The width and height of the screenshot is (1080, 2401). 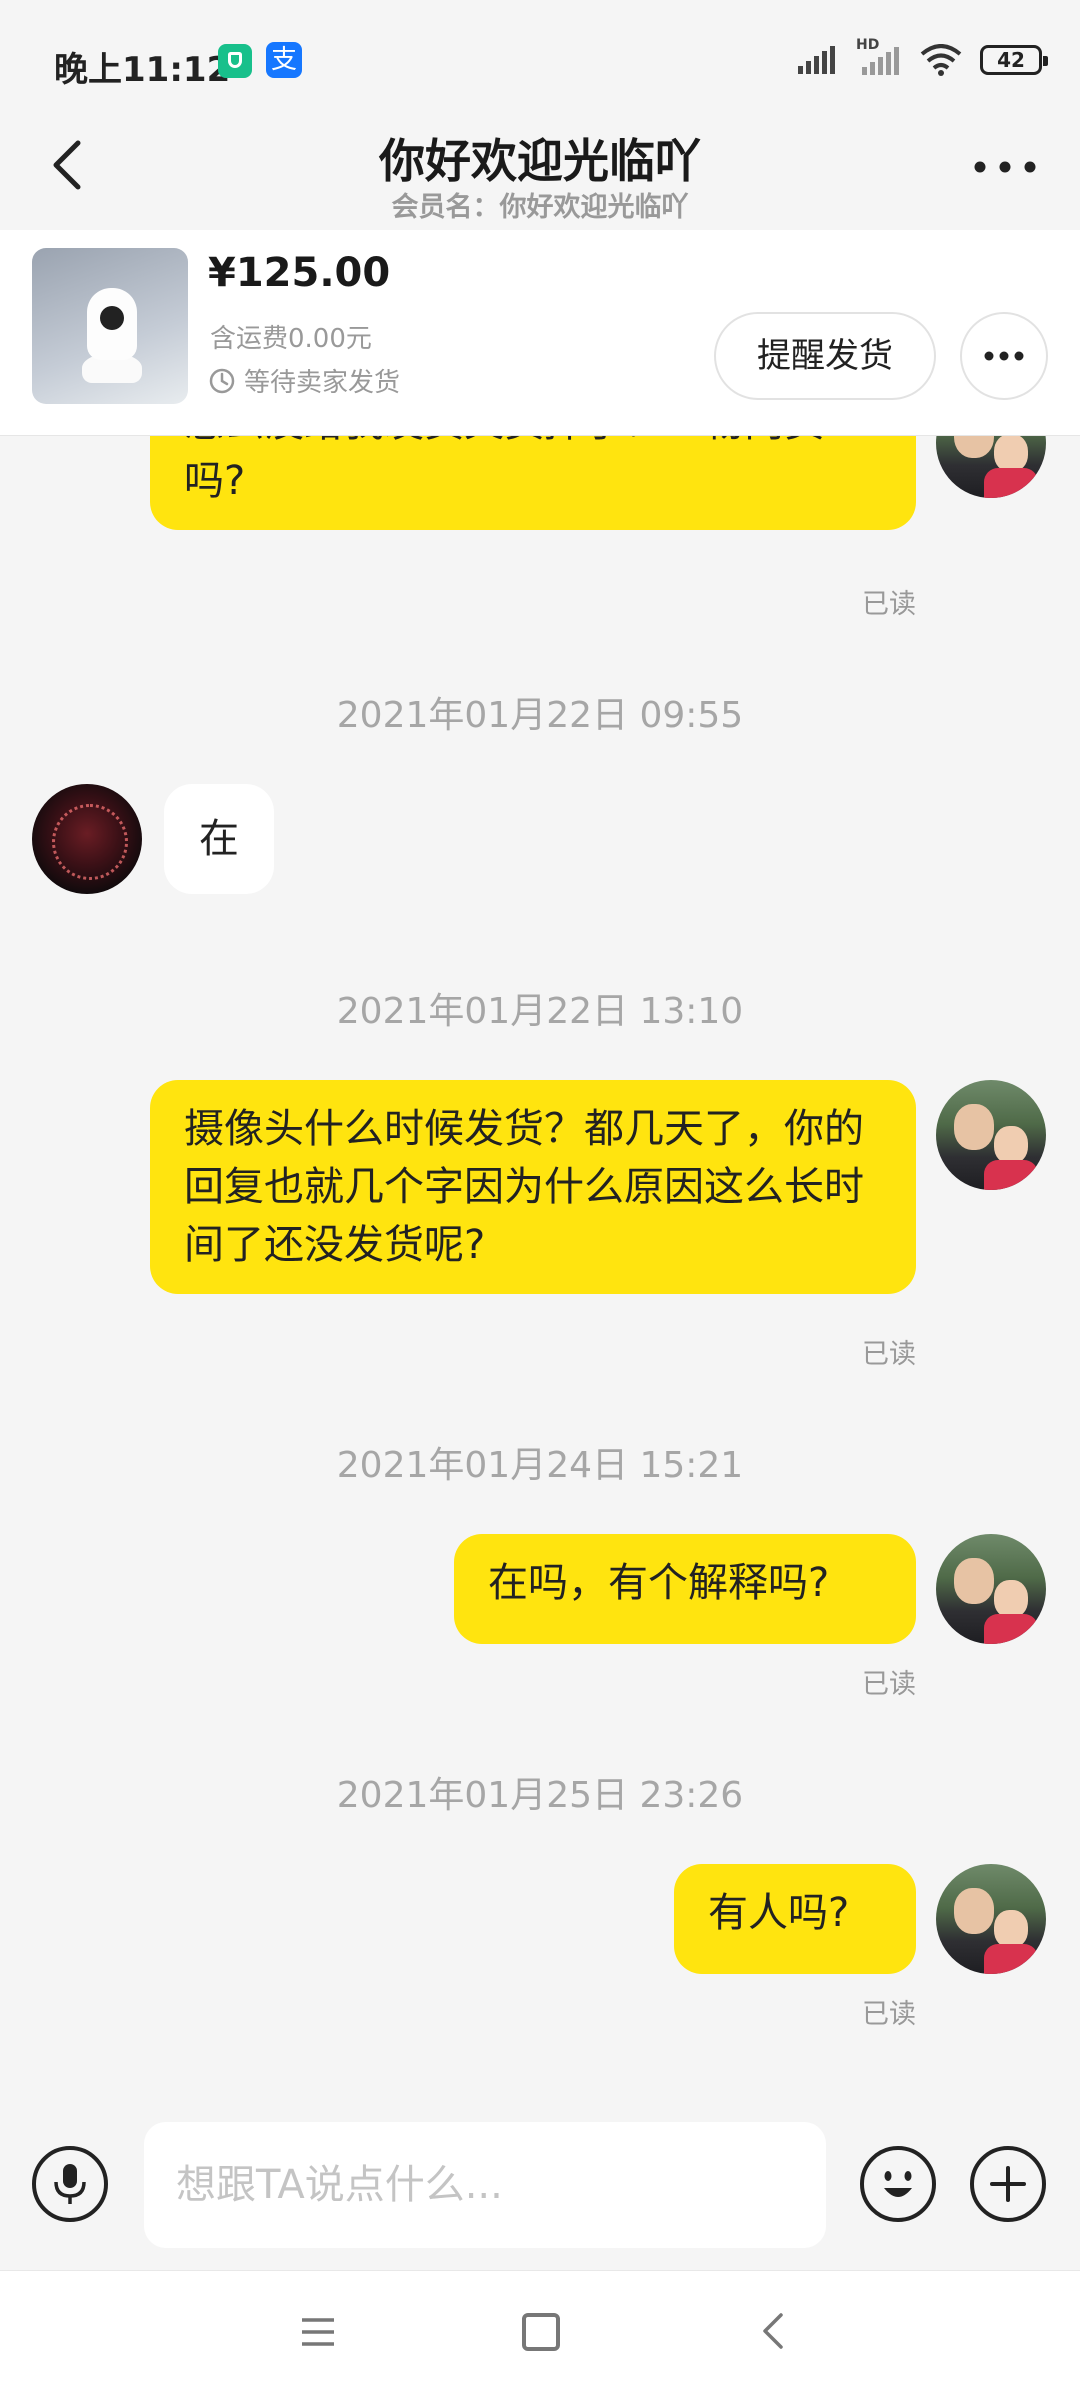 What do you see at coordinates (540, 715) in the screenshot?
I see `message-timestamp: 2021年01月22日 09:55` at bounding box center [540, 715].